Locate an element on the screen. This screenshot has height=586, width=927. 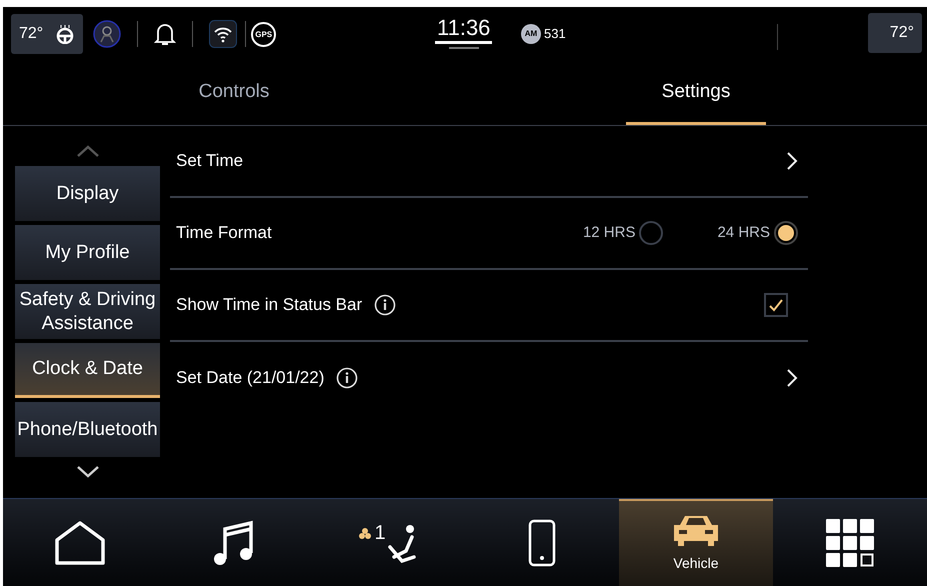
music-note-icon is located at coordinates (234, 542).